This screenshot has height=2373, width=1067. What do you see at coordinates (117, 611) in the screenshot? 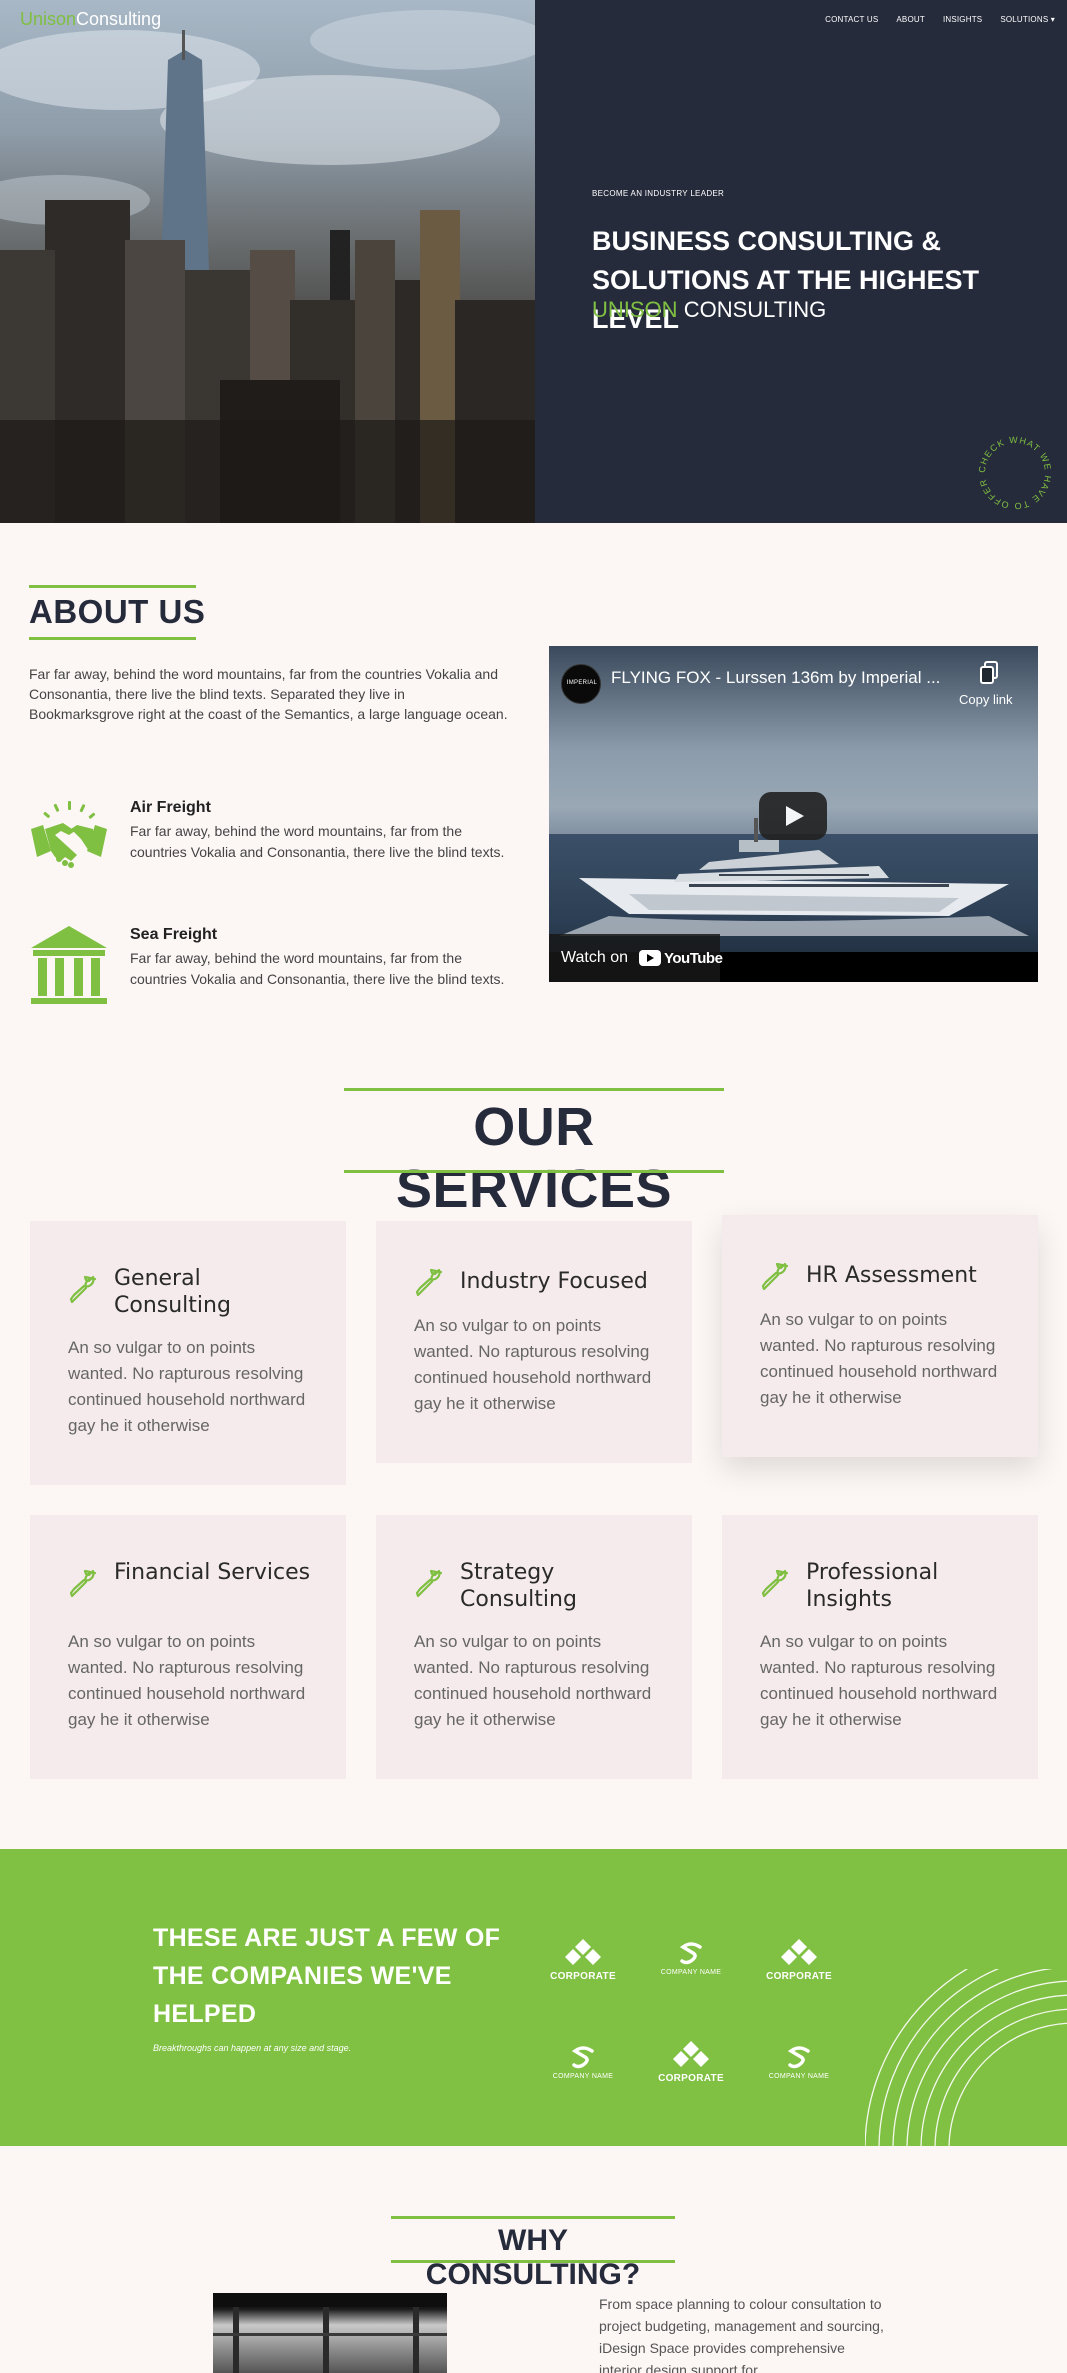
I see `about-title: ABOUT US` at bounding box center [117, 611].